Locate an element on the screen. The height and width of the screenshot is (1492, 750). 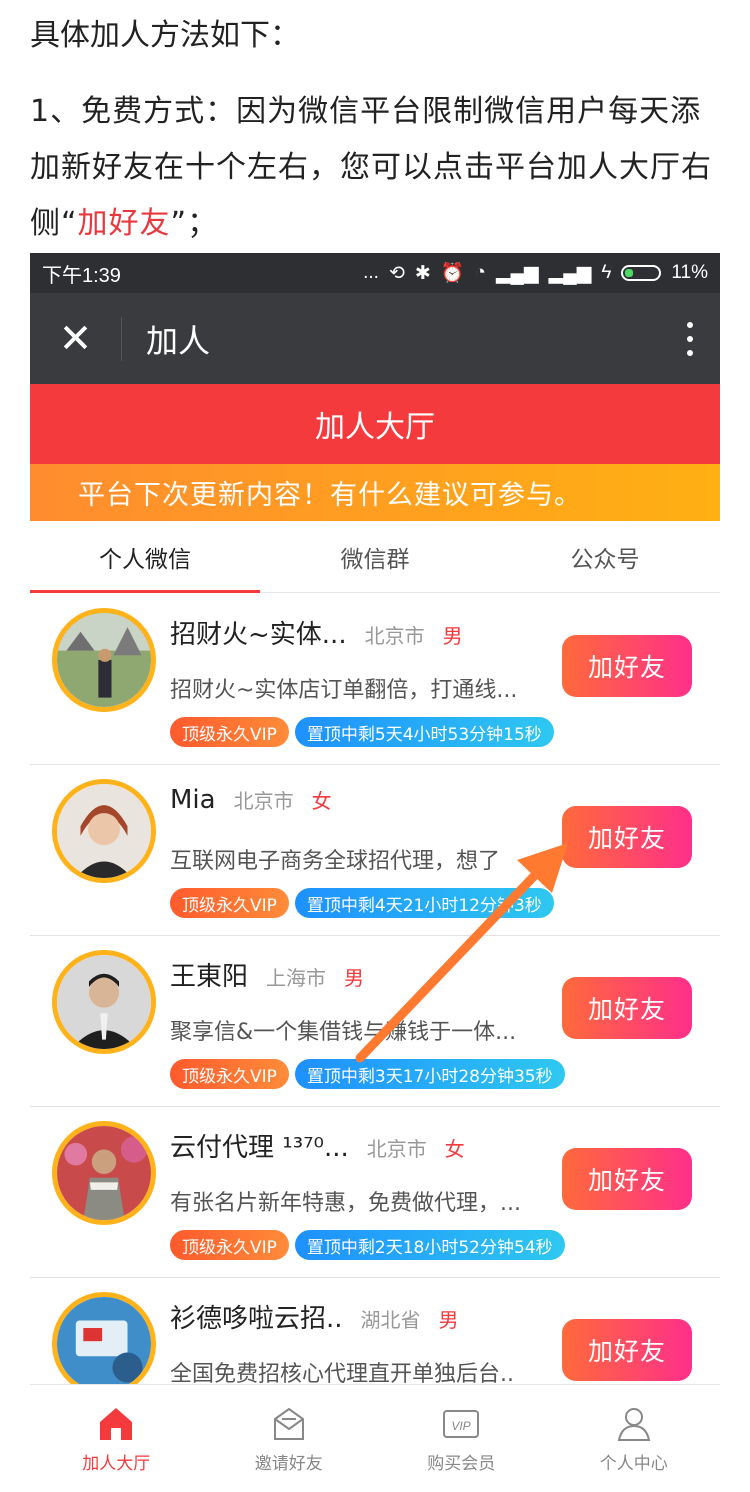
more-menu-button is located at coordinates (690, 338).